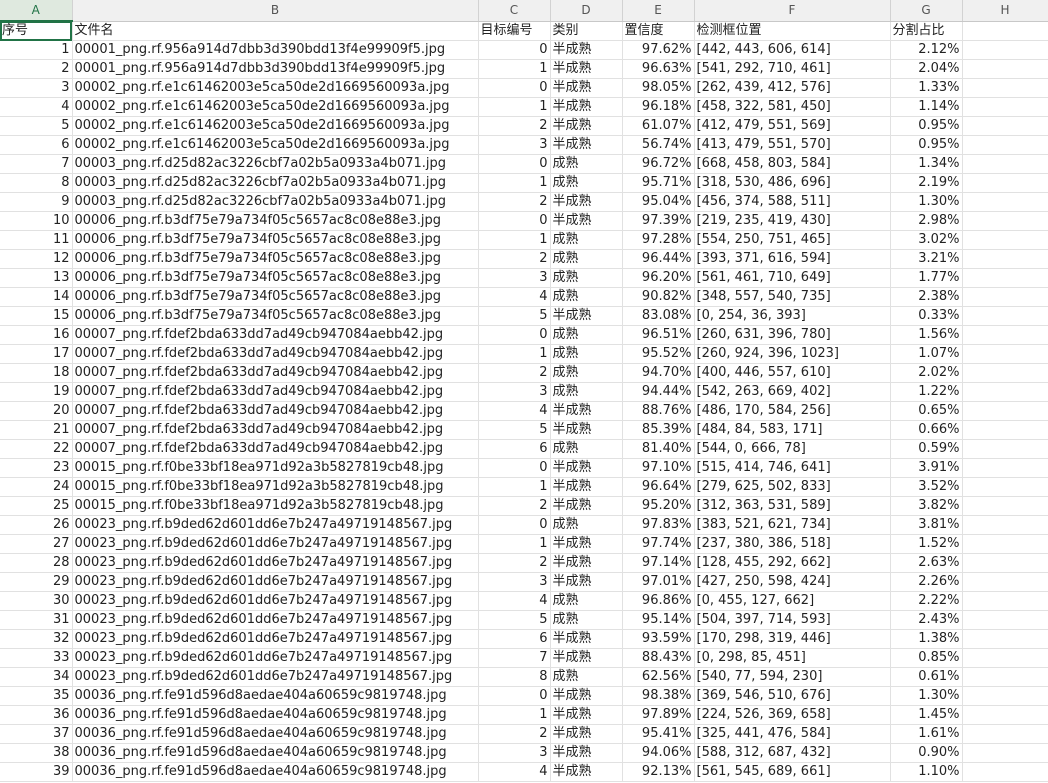  Describe the element at coordinates (926, 31) in the screenshot. I see `header-cell: 分割占比` at that location.